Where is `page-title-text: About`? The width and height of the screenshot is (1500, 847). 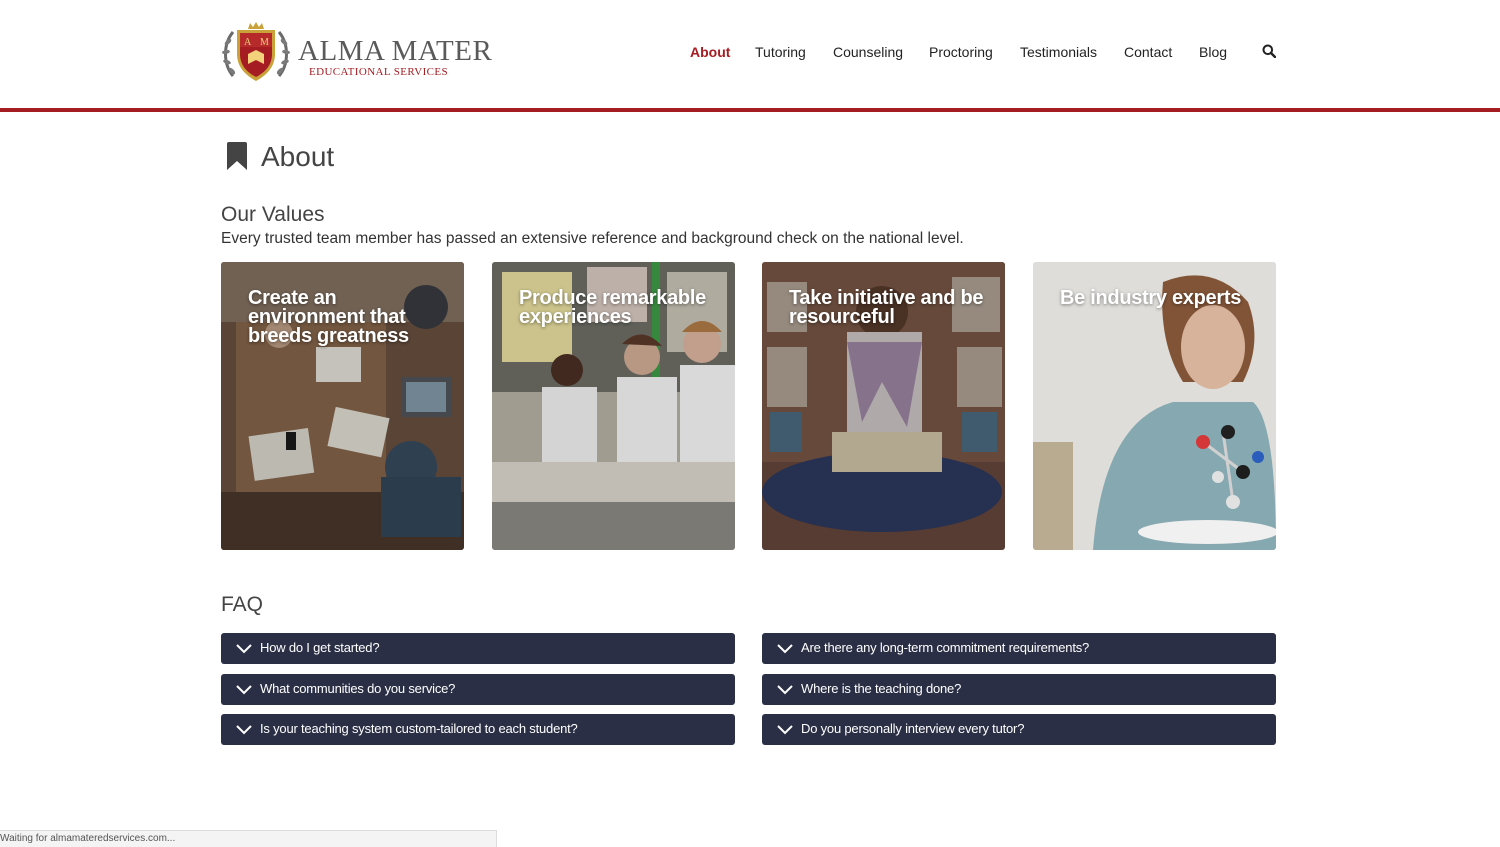 page-title-text: About is located at coordinates (298, 156).